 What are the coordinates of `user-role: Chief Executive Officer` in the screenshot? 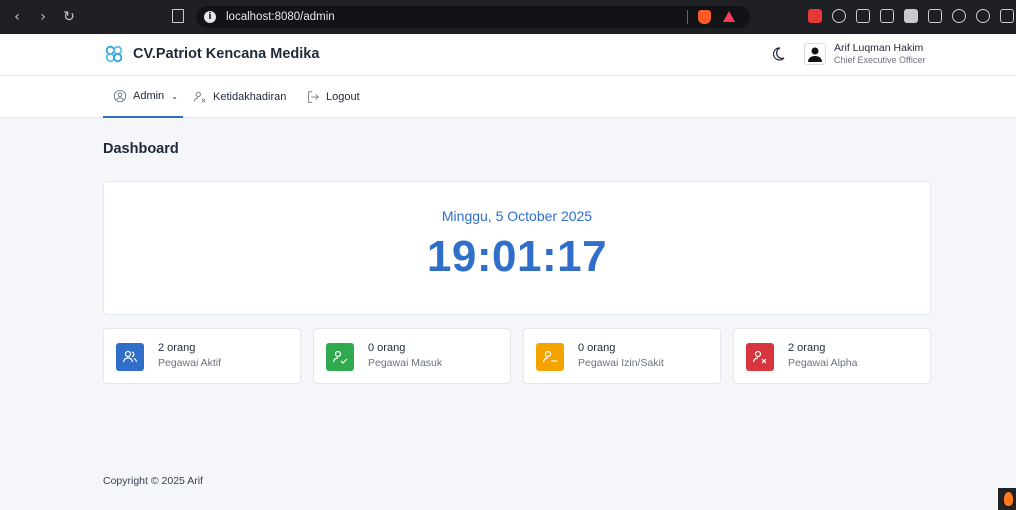 It's located at (880, 60).